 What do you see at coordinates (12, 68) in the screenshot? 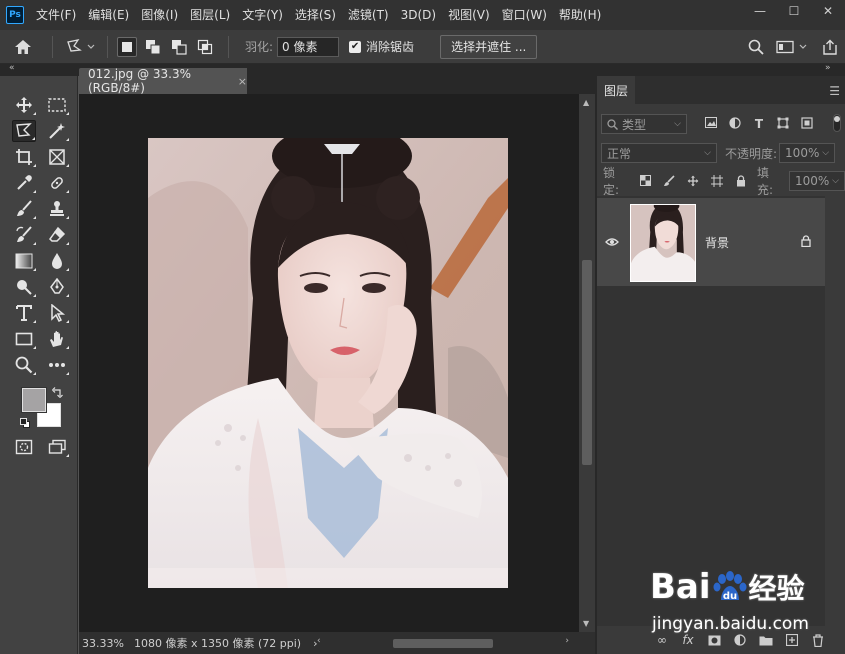
I see `collapse-left-icon: «` at bounding box center [12, 68].